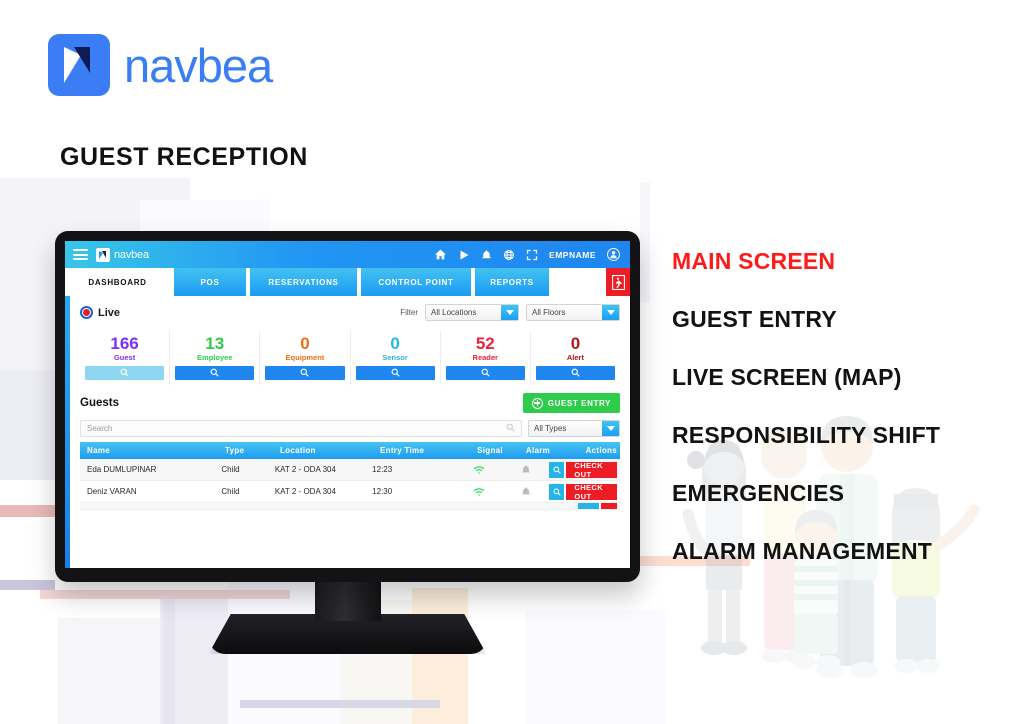  I want to click on tab-pos: POS, so click(210, 282).